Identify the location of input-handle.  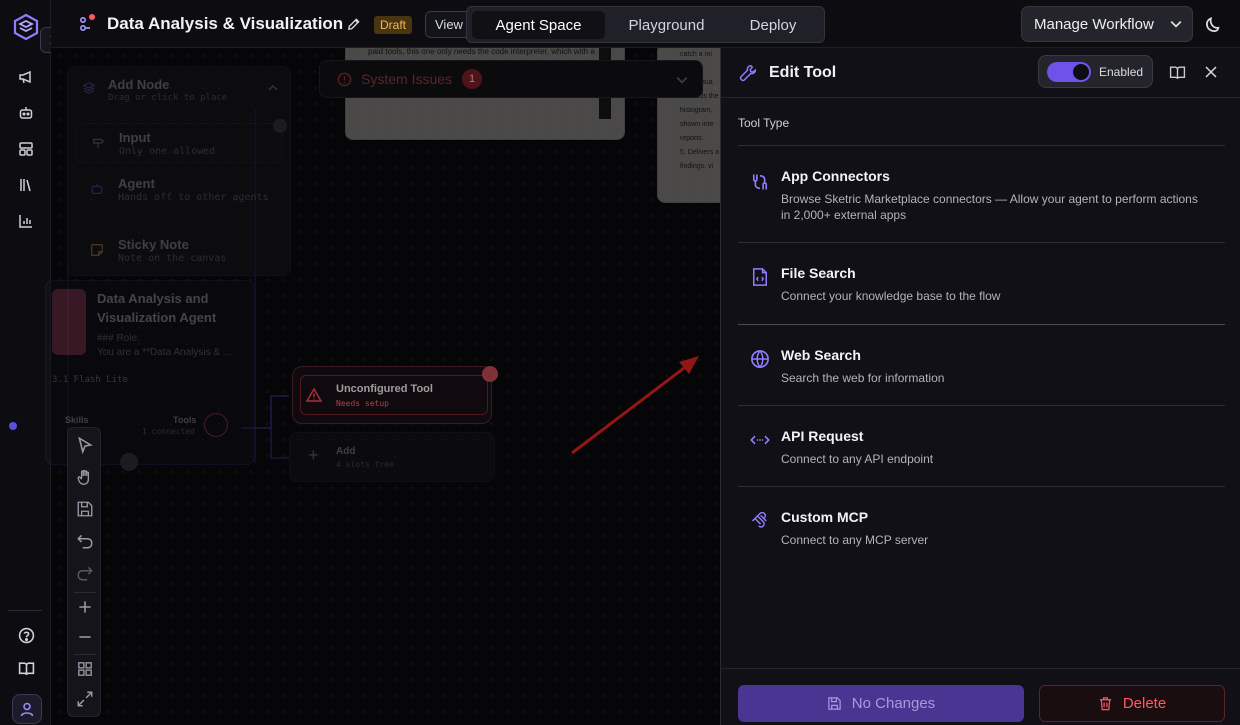
(13, 426).